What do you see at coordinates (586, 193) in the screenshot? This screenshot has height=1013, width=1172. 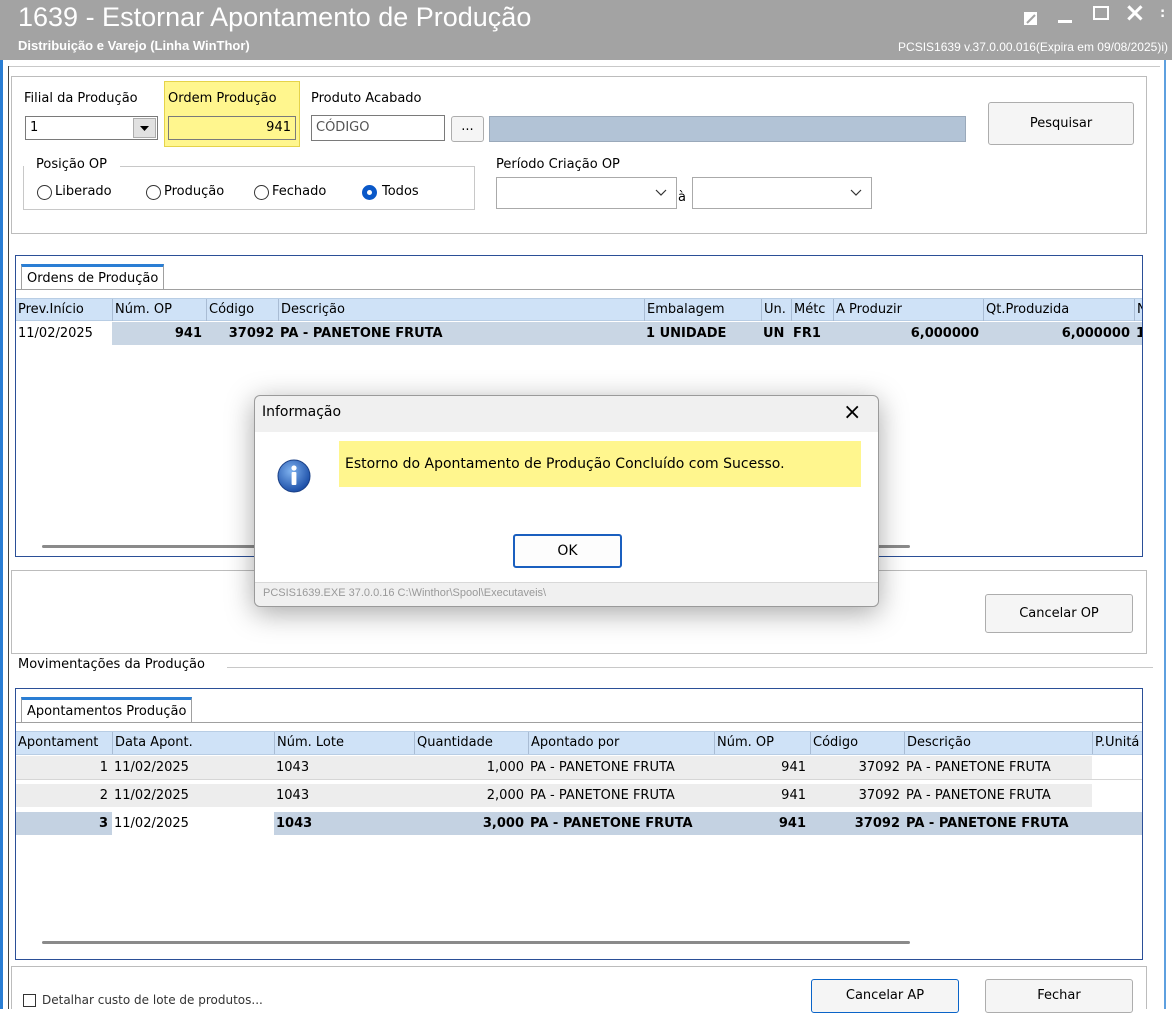 I see `periodo-from-select` at bounding box center [586, 193].